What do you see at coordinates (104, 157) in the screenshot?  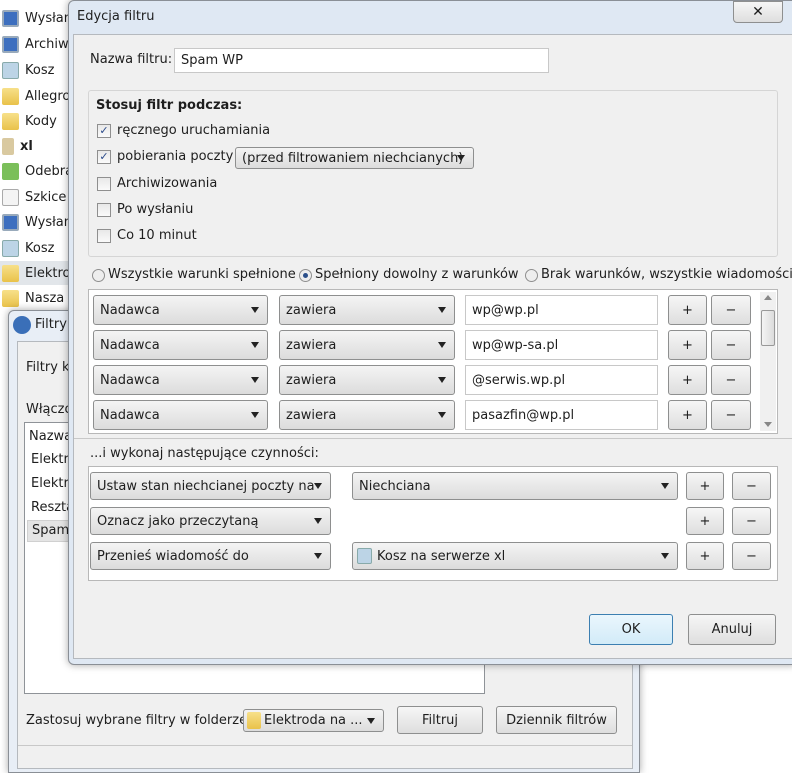 I see `checkbox-fetch: ✓` at bounding box center [104, 157].